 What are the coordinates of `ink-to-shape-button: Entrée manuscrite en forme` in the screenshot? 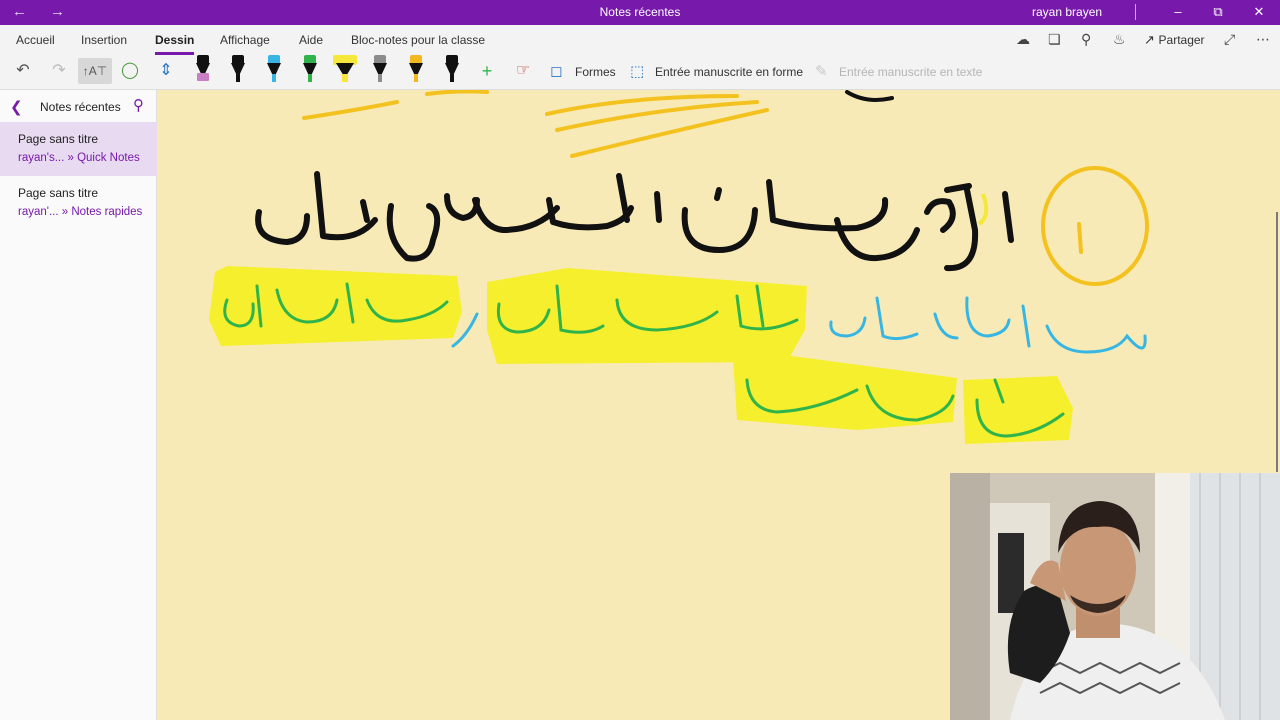 It's located at (729, 72).